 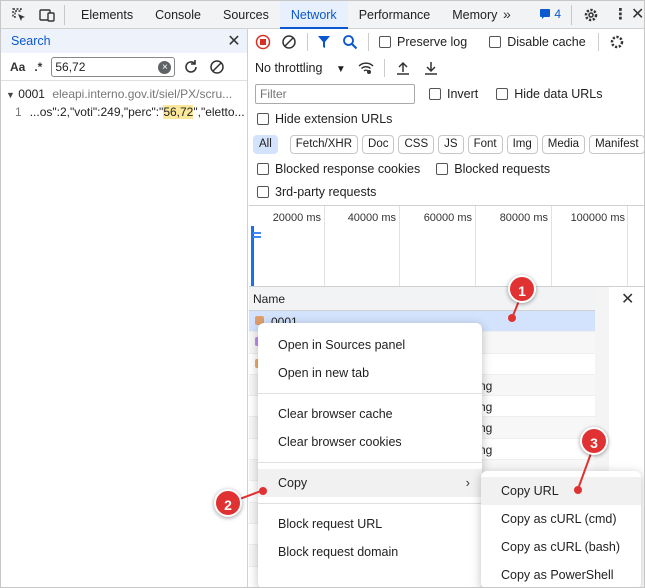 What do you see at coordinates (442, 169) in the screenshot?
I see `blocked-requests-checkbox` at bounding box center [442, 169].